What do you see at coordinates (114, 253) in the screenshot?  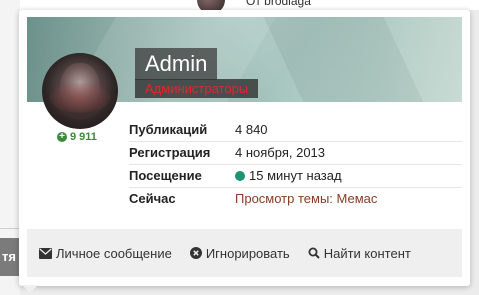 I see `private-message-label: Личное сообщение` at bounding box center [114, 253].